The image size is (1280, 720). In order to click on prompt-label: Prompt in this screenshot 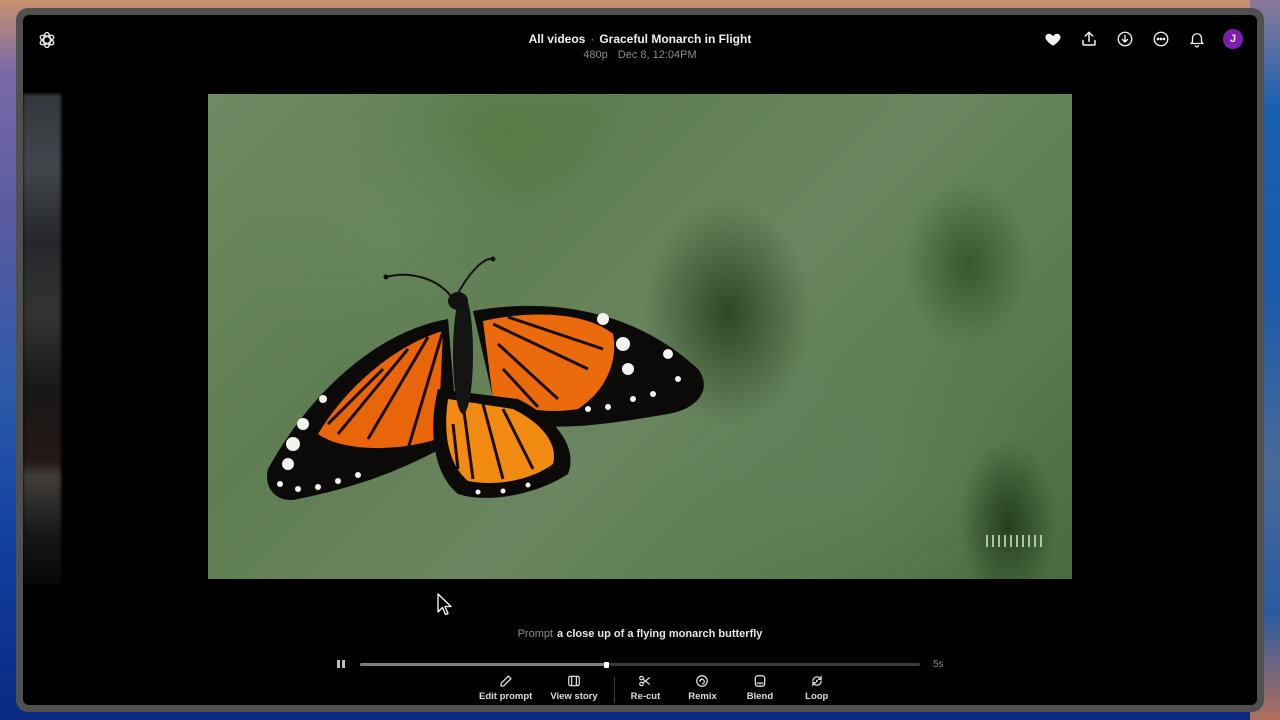, I will do `click(535, 634)`.